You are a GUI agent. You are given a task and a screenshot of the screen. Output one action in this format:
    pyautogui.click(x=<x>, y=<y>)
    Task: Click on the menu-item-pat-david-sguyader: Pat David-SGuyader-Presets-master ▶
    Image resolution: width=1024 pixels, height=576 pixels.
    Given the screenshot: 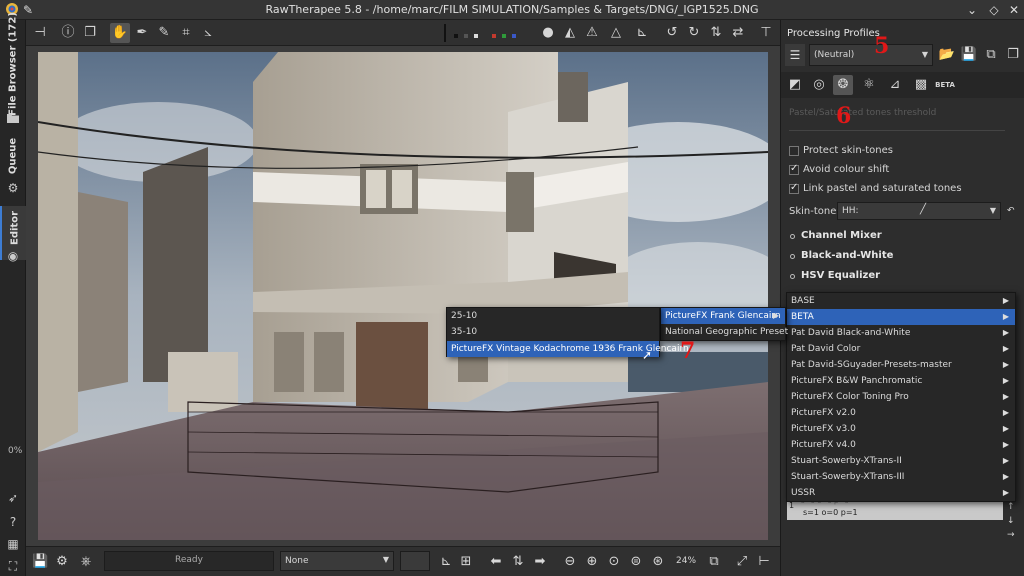 What is the action you would take?
    pyautogui.click(x=901, y=365)
    